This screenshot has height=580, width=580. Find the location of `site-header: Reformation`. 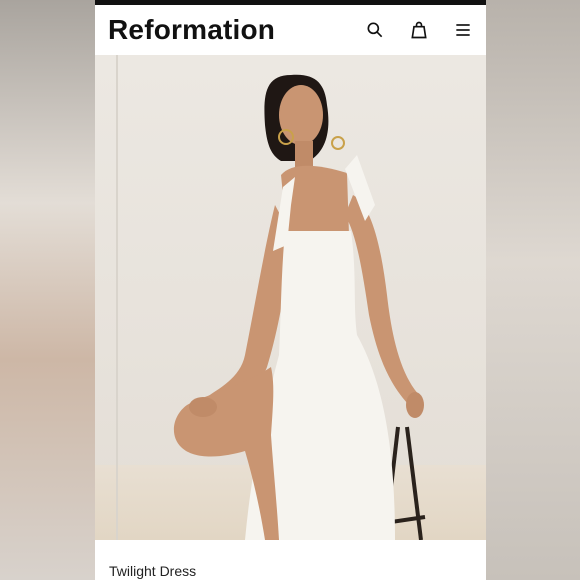

site-header: Reformation is located at coordinates (290, 30).